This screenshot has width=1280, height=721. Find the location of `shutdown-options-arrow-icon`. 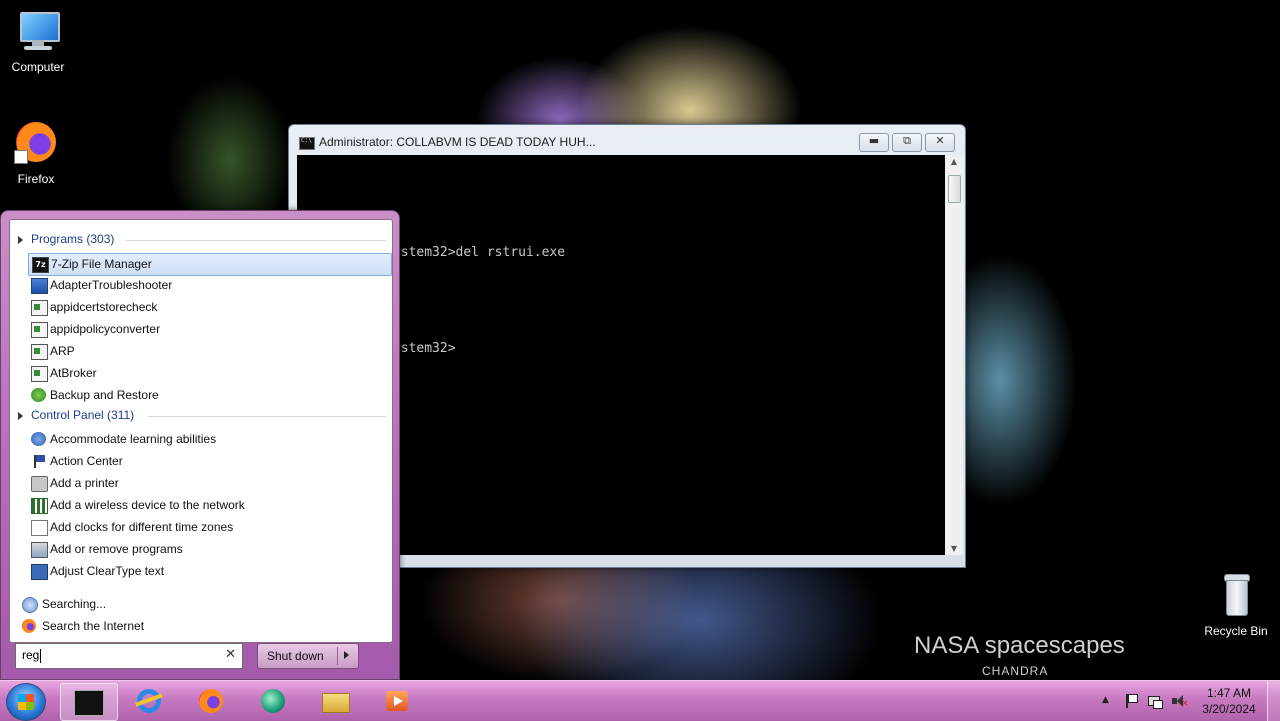

shutdown-options-arrow-icon is located at coordinates (346, 655).